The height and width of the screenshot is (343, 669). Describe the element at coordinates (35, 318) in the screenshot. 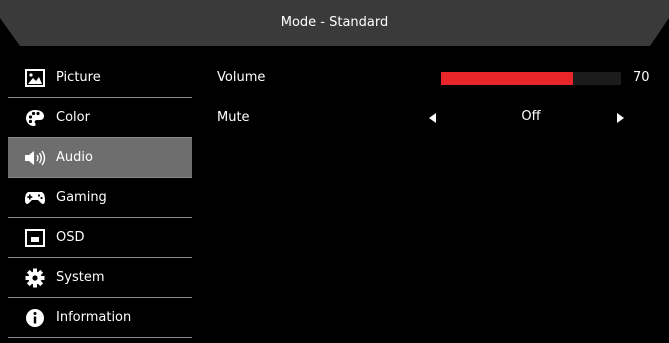

I see `info-icon` at that location.